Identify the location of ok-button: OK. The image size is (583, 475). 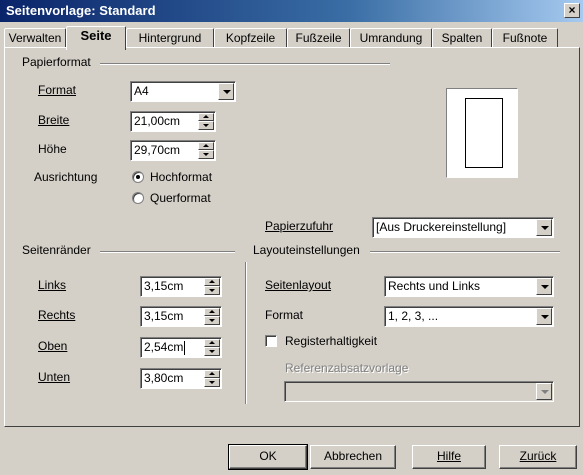
(268, 457).